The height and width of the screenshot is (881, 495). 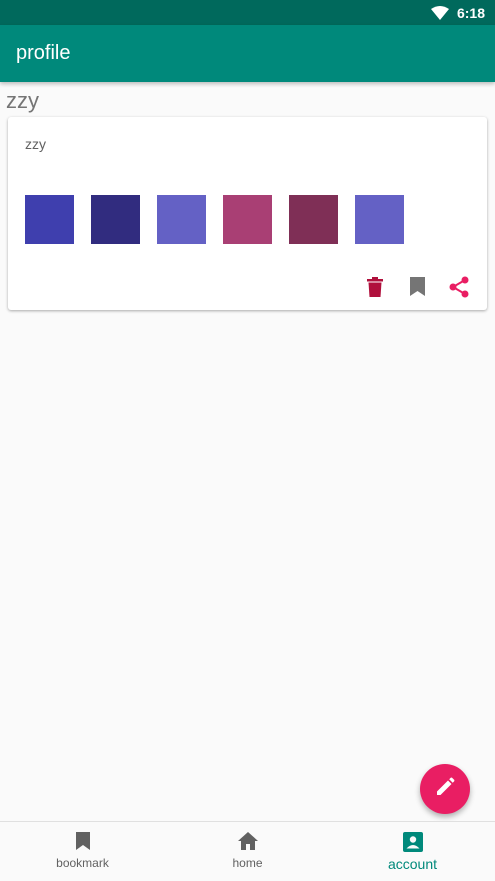 I want to click on bottom-navigation: bookmark home account, so click(x=247, y=851).